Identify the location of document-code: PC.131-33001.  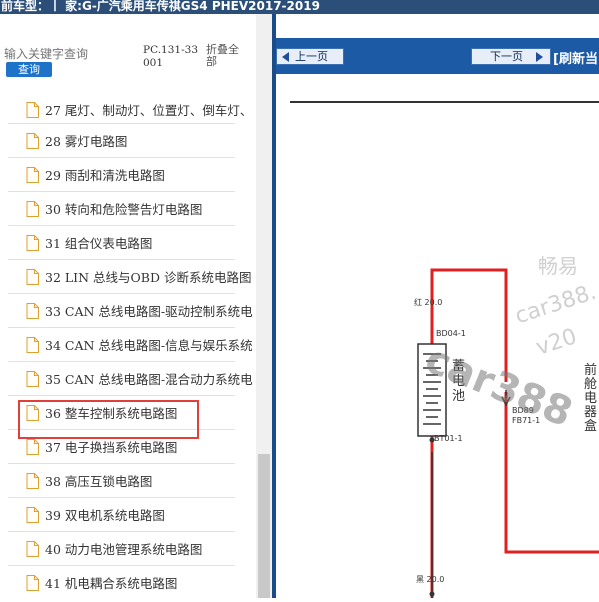
(171, 56).